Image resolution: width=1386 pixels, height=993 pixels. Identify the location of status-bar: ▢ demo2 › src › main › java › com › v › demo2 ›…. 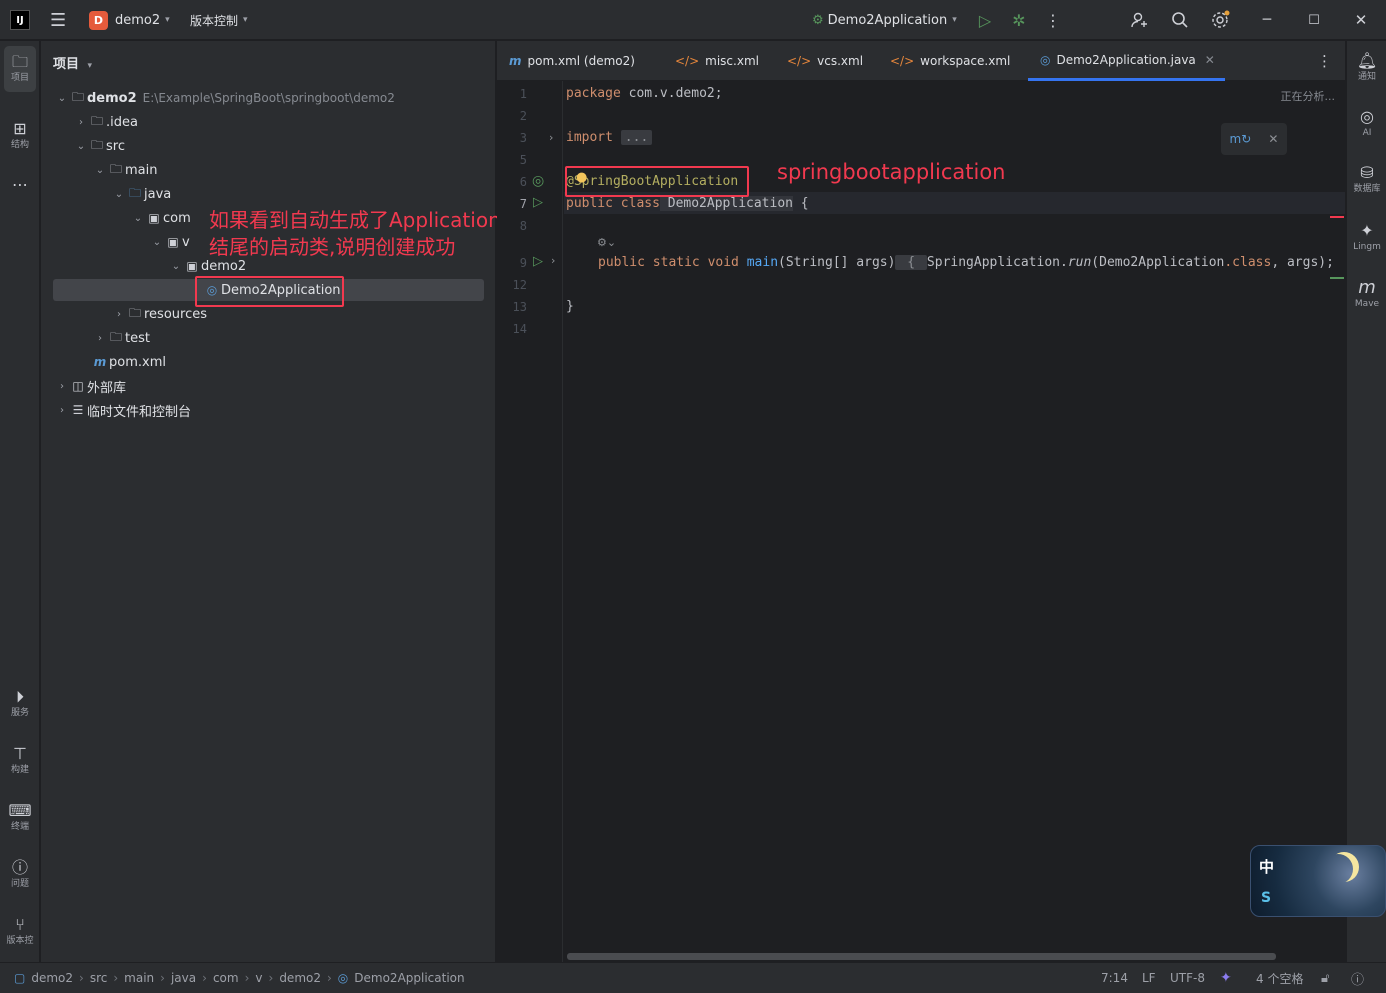
(693, 977).